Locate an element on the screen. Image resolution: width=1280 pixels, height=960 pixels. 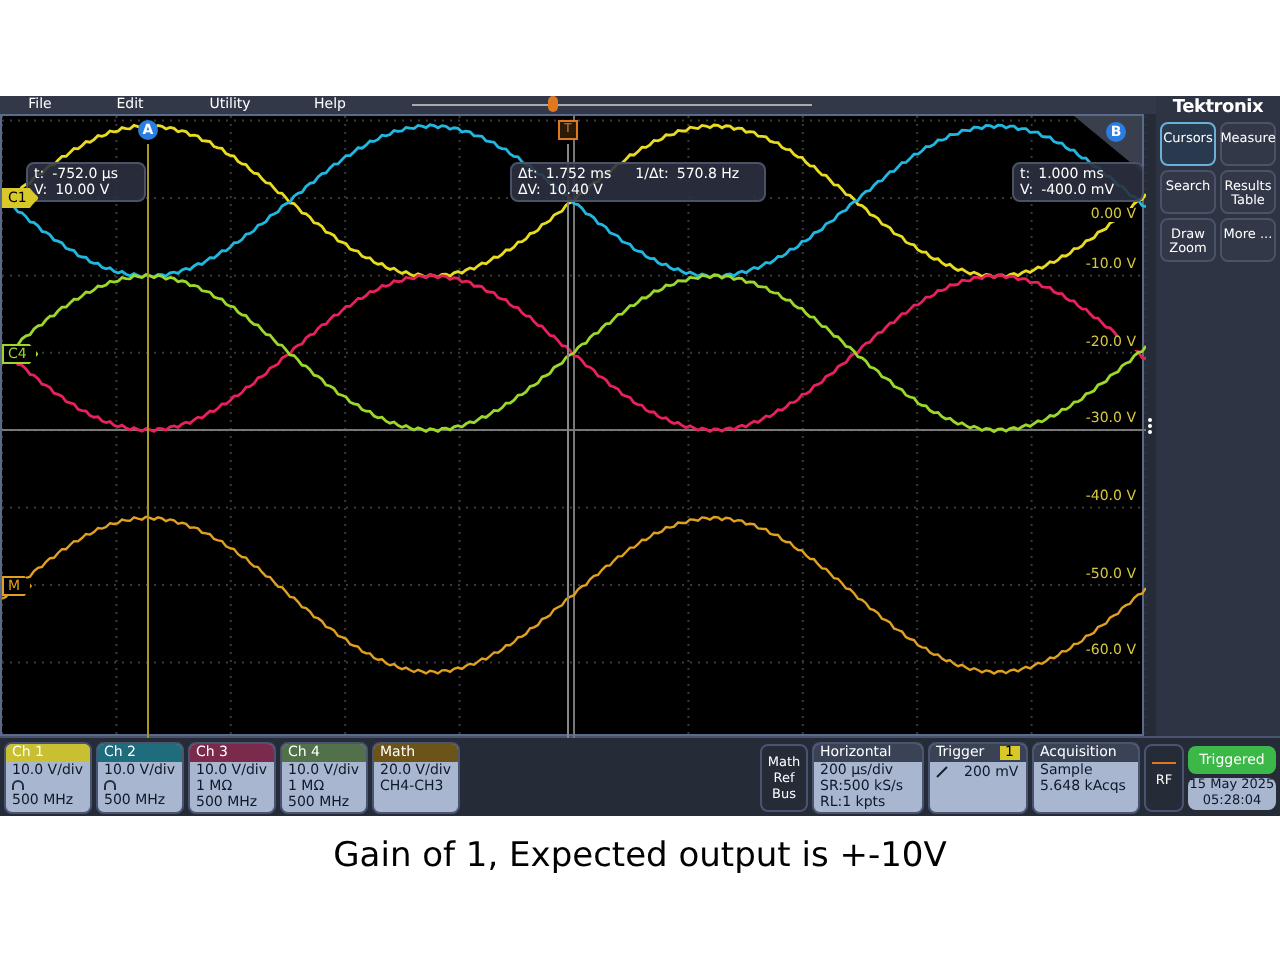
trigger-position-handle is located at coordinates (553, 104).